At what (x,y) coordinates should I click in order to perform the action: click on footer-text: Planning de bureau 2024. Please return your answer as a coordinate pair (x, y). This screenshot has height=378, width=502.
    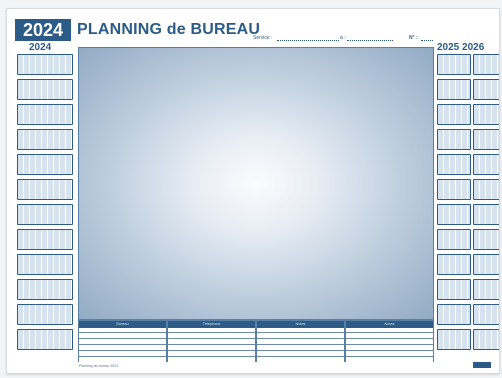
    Looking at the image, I should click on (99, 366).